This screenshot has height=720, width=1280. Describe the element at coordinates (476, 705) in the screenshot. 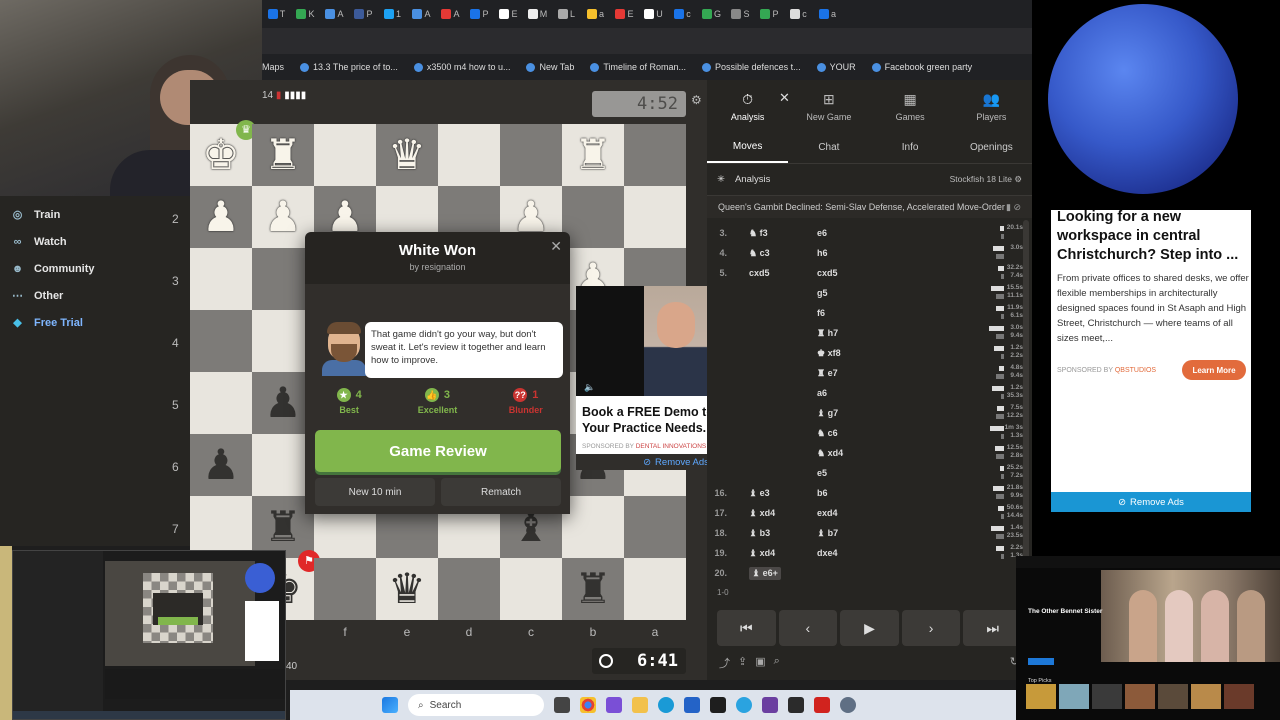

I see `taskbar-search: ⌕ Search` at that location.